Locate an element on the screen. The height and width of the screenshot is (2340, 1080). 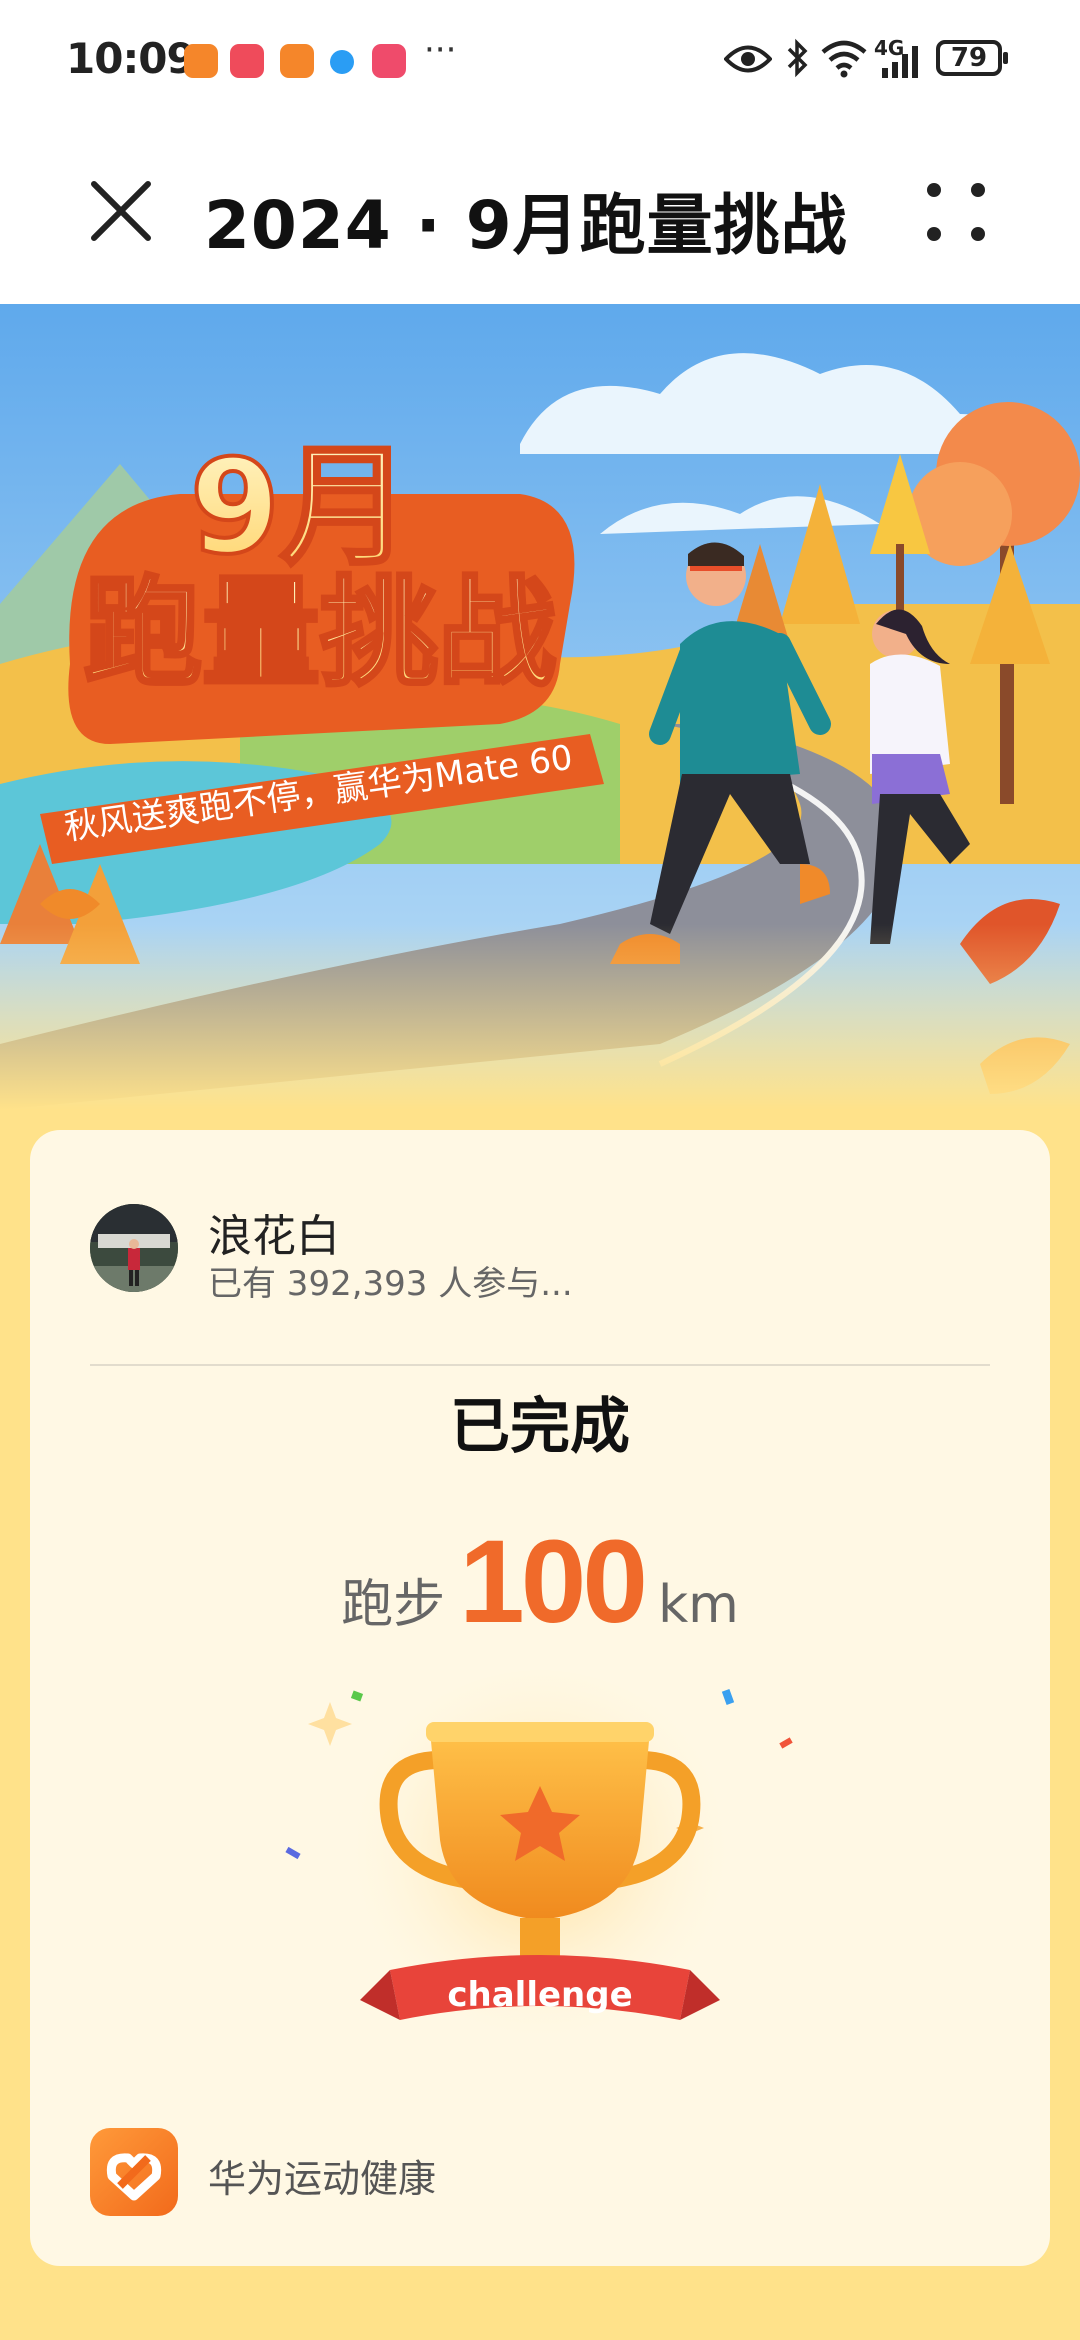
huawei-app-icon is located at coordinates (247, 61).